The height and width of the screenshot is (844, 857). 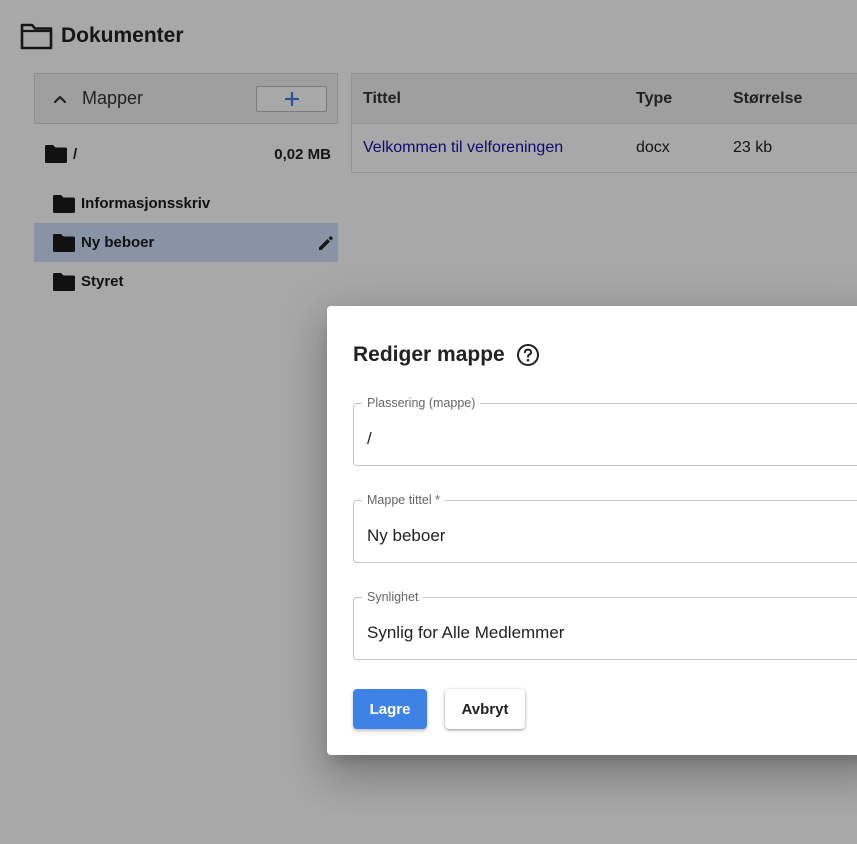 I want to click on location-field-value: /, so click(x=369, y=438).